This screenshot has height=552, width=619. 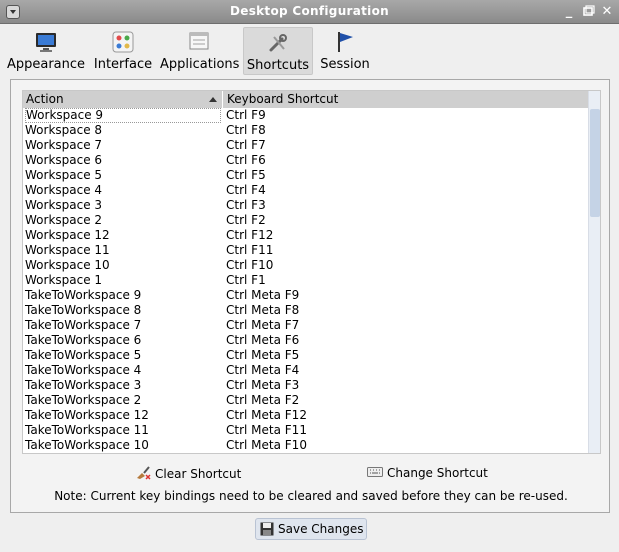 I want to click on shortcut-cell: Ctrl Meta F9, so click(x=263, y=295).